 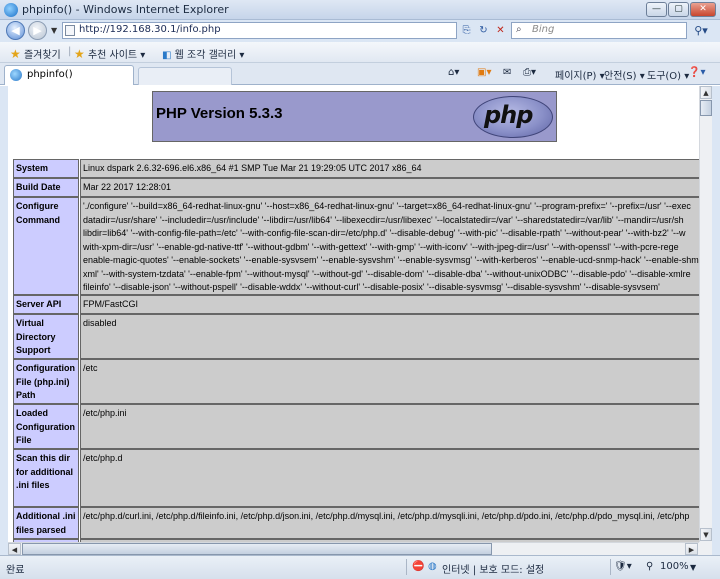 What do you see at coordinates (693, 567) in the screenshot?
I see `zoom-dropdown-icon: ▼` at bounding box center [693, 567].